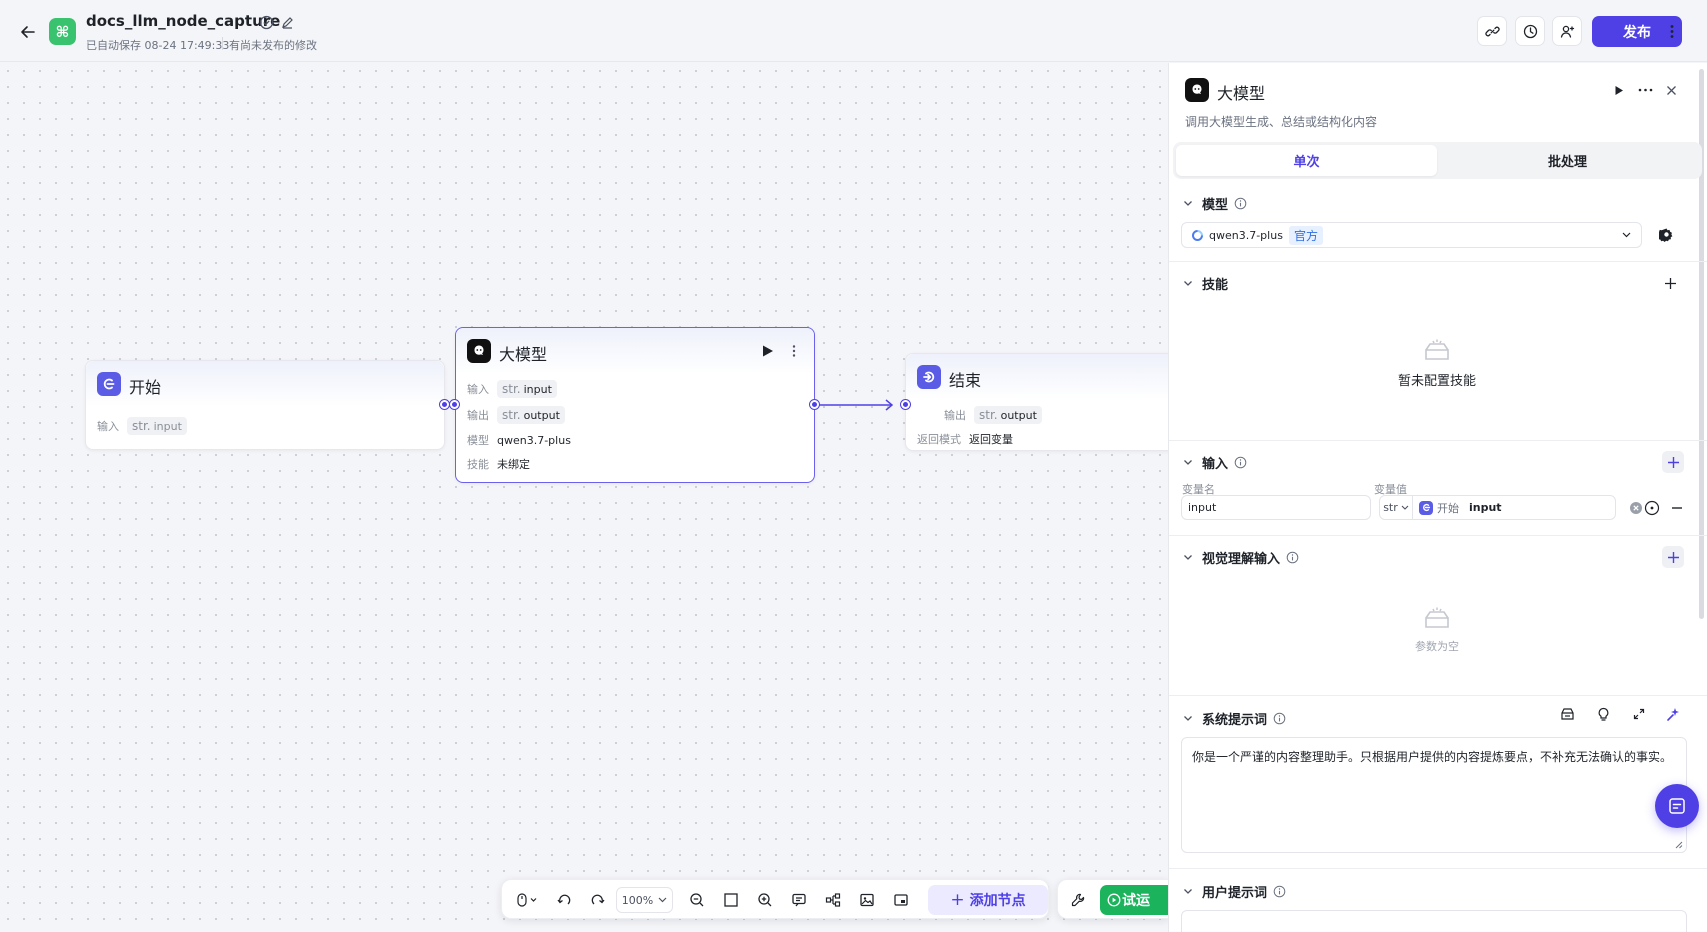 The image size is (1707, 932). What do you see at coordinates (1639, 714) in the screenshot?
I see `expand-icon` at bounding box center [1639, 714].